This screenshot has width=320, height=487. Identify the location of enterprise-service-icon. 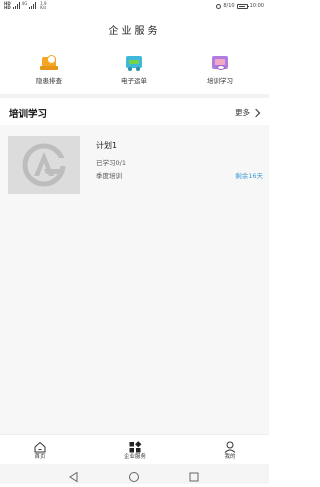
(135, 445).